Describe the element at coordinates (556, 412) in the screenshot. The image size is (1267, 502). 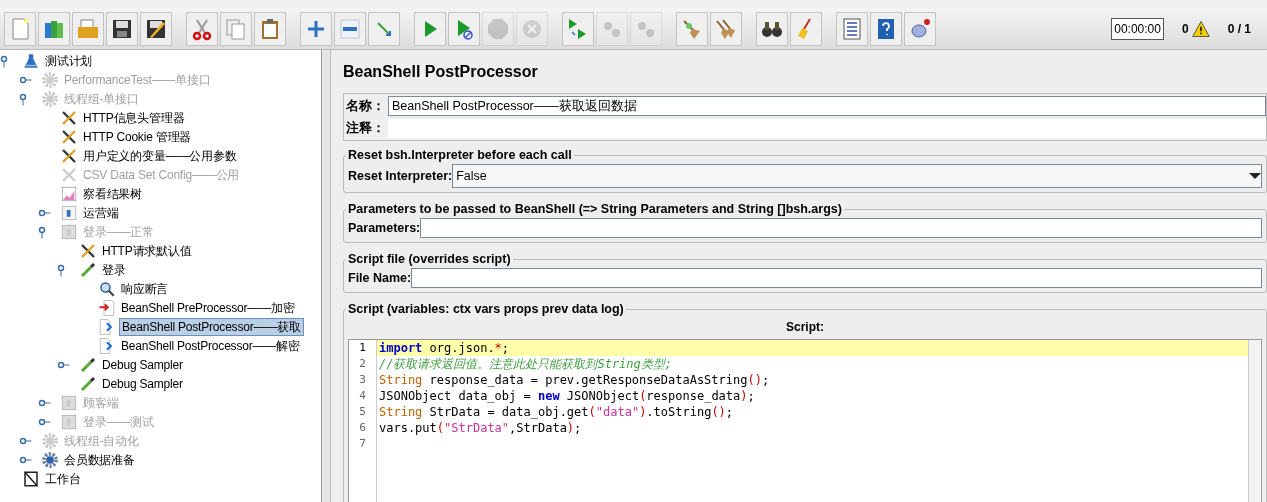
I see `code-line: String StrData = data_obj.get("data").toString();` at that location.